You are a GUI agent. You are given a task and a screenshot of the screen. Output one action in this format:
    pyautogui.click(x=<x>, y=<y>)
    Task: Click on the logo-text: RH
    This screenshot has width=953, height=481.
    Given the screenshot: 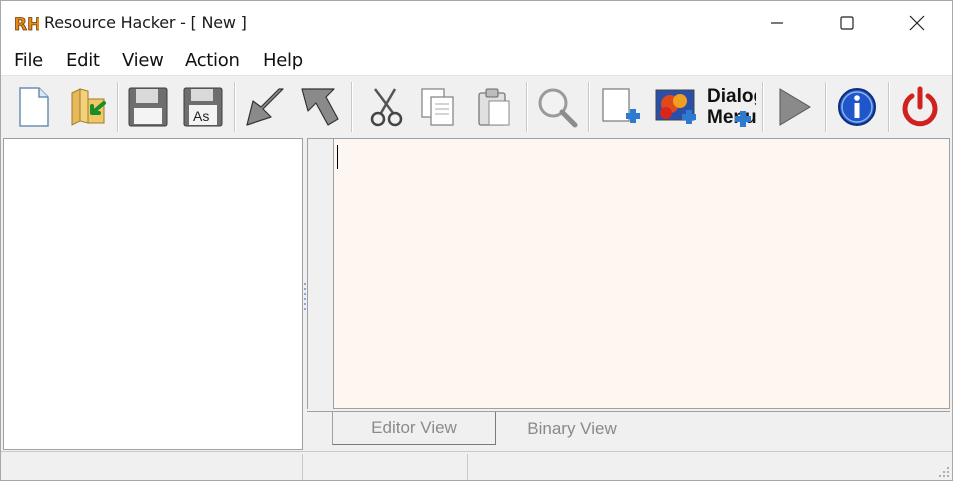 What is the action you would take?
    pyautogui.click(x=26, y=24)
    